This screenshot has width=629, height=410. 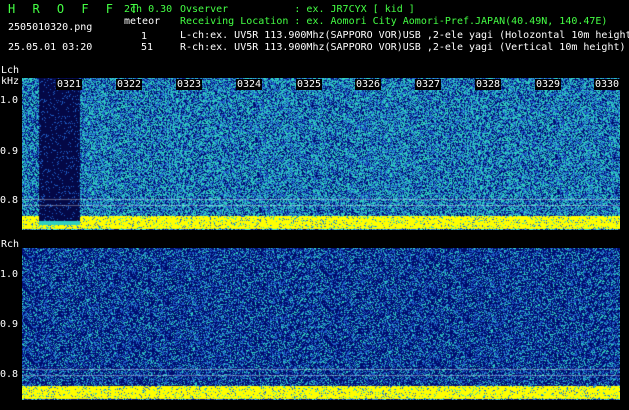 What do you see at coordinates (189, 84) in the screenshot?
I see `minute-label-0323: 0323` at bounding box center [189, 84].